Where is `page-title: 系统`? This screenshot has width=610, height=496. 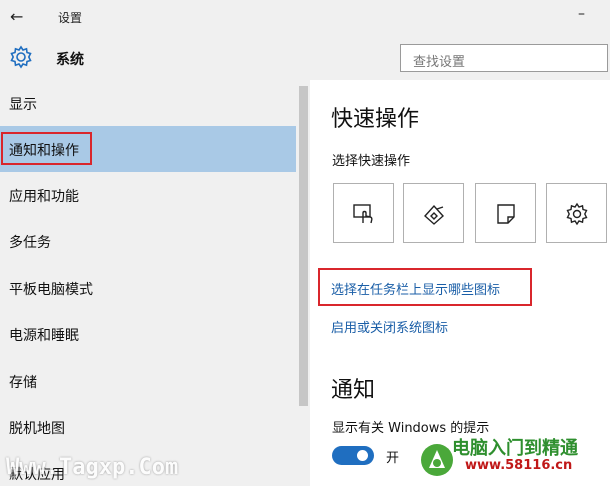 page-title: 系统 is located at coordinates (70, 60).